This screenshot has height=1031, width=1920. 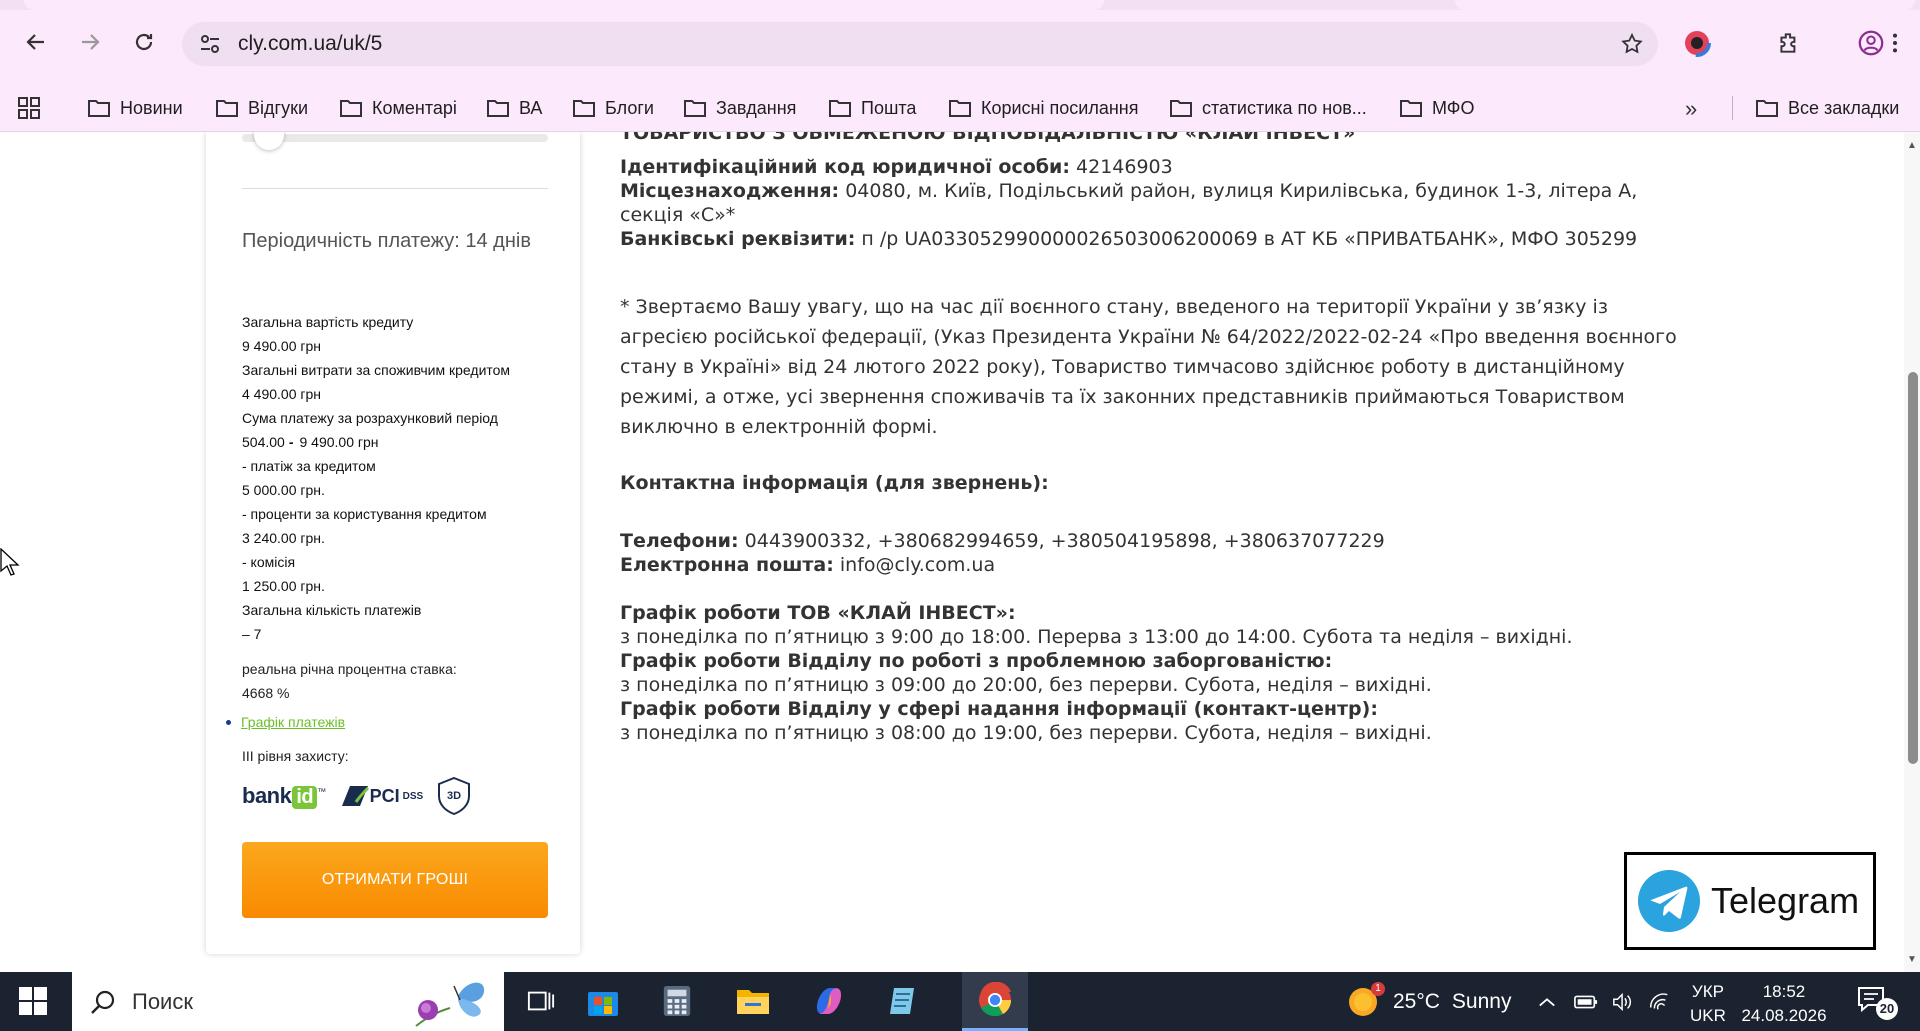 I want to click on detail-value: 1 250.00 грн., so click(x=283, y=586).